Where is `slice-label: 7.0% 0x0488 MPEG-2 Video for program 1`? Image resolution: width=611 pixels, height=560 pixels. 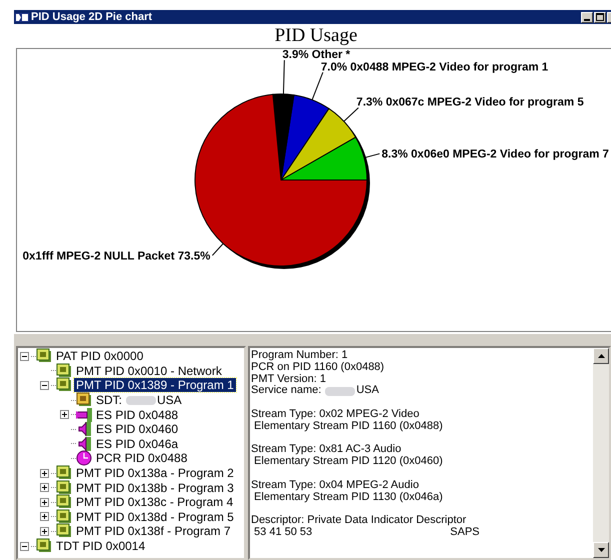
slice-label: 7.0% 0x0488 MPEG-2 Video for program 1 is located at coordinates (434, 67).